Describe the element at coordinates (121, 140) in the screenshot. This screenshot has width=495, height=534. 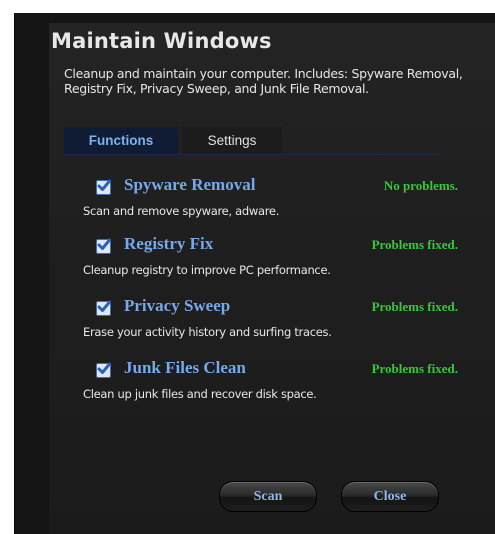
I see `tab-functions: Functions` at that location.